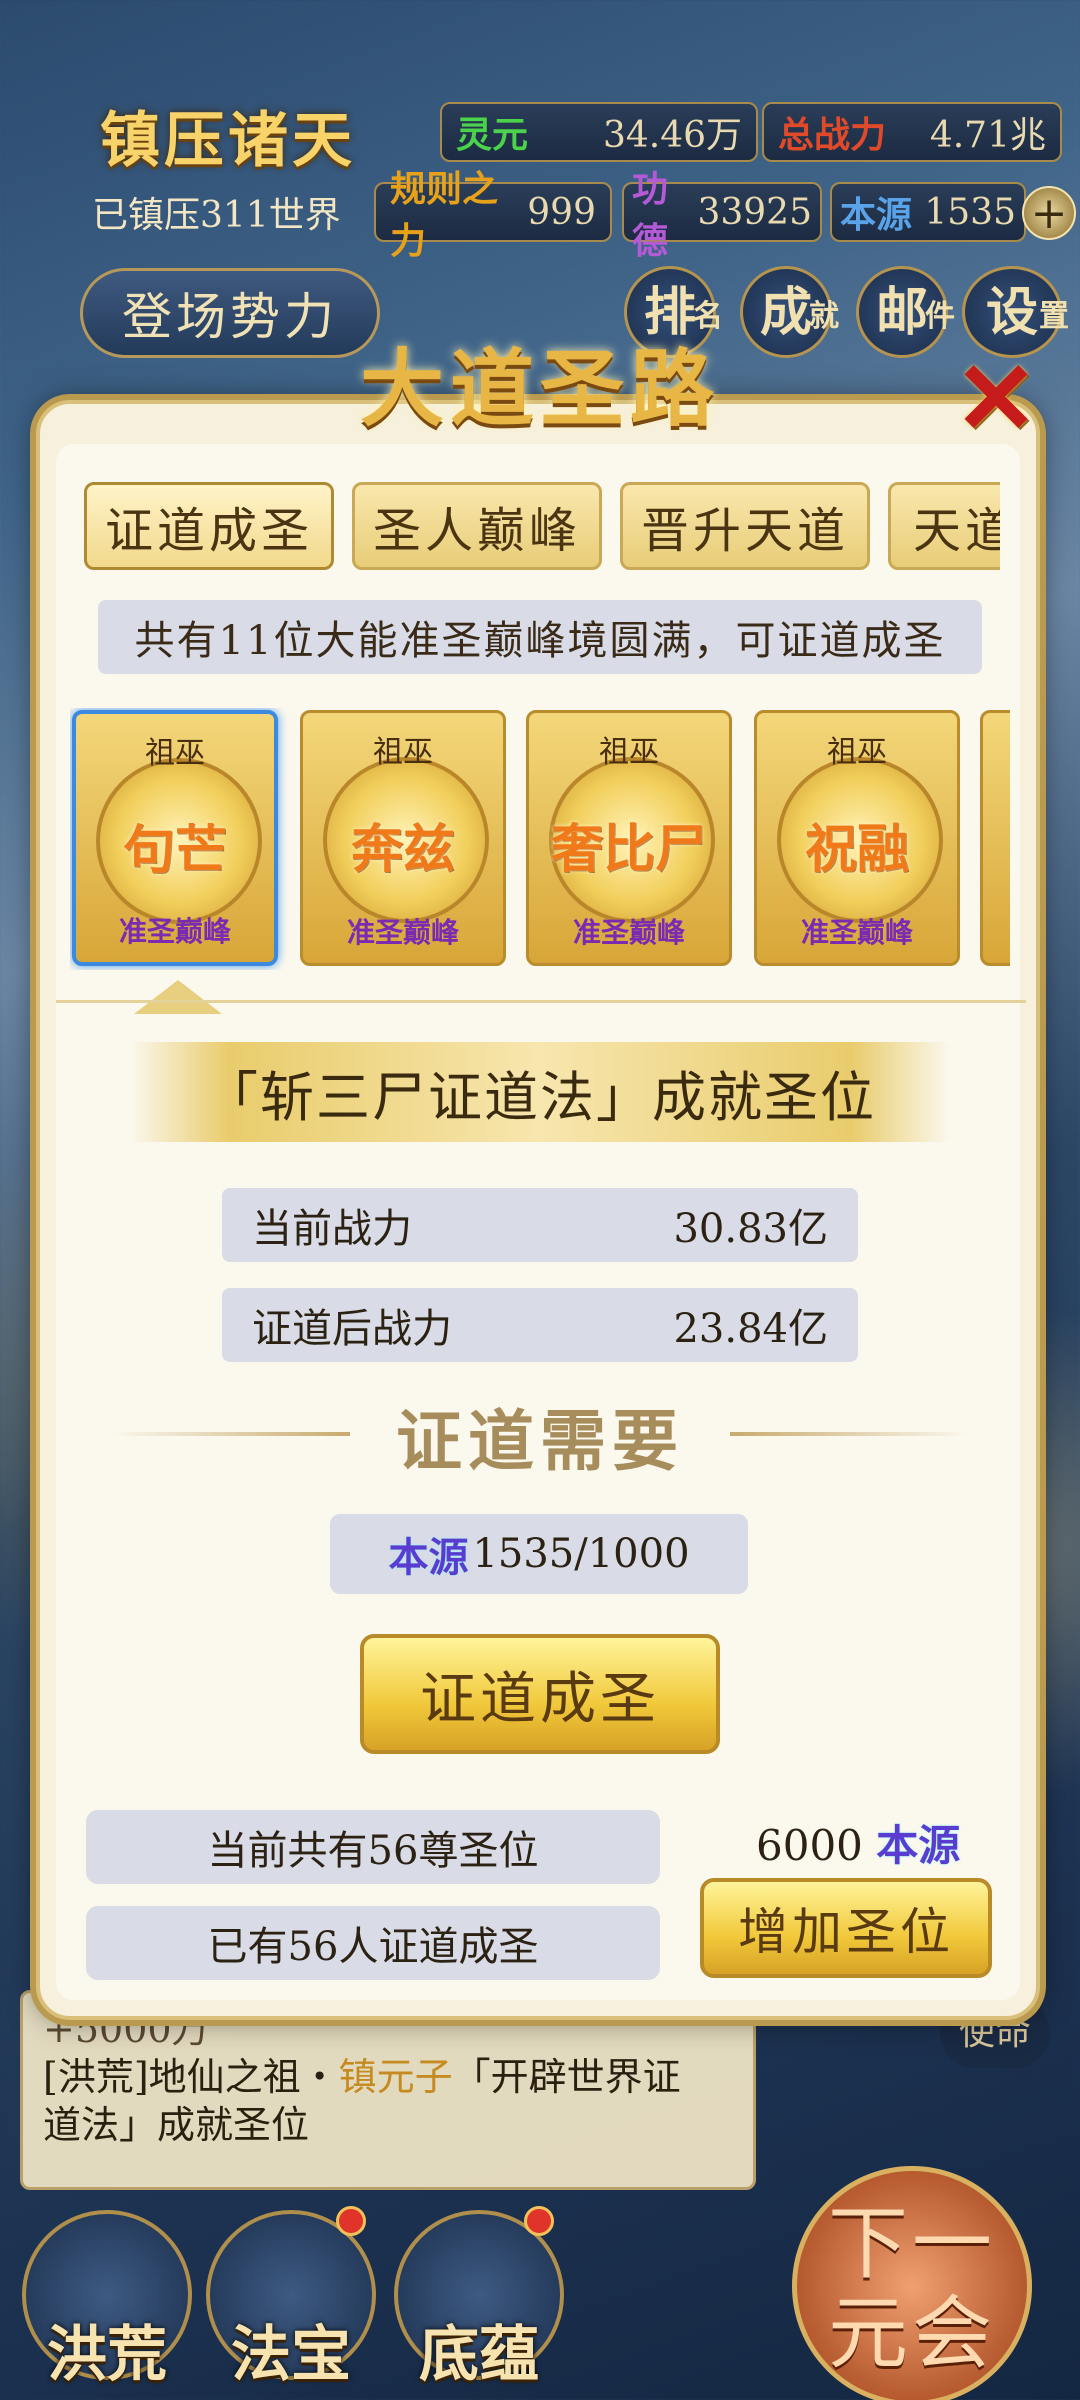 This screenshot has height=2400, width=1080. I want to click on achievement-button: 成 就, so click(789, 312).